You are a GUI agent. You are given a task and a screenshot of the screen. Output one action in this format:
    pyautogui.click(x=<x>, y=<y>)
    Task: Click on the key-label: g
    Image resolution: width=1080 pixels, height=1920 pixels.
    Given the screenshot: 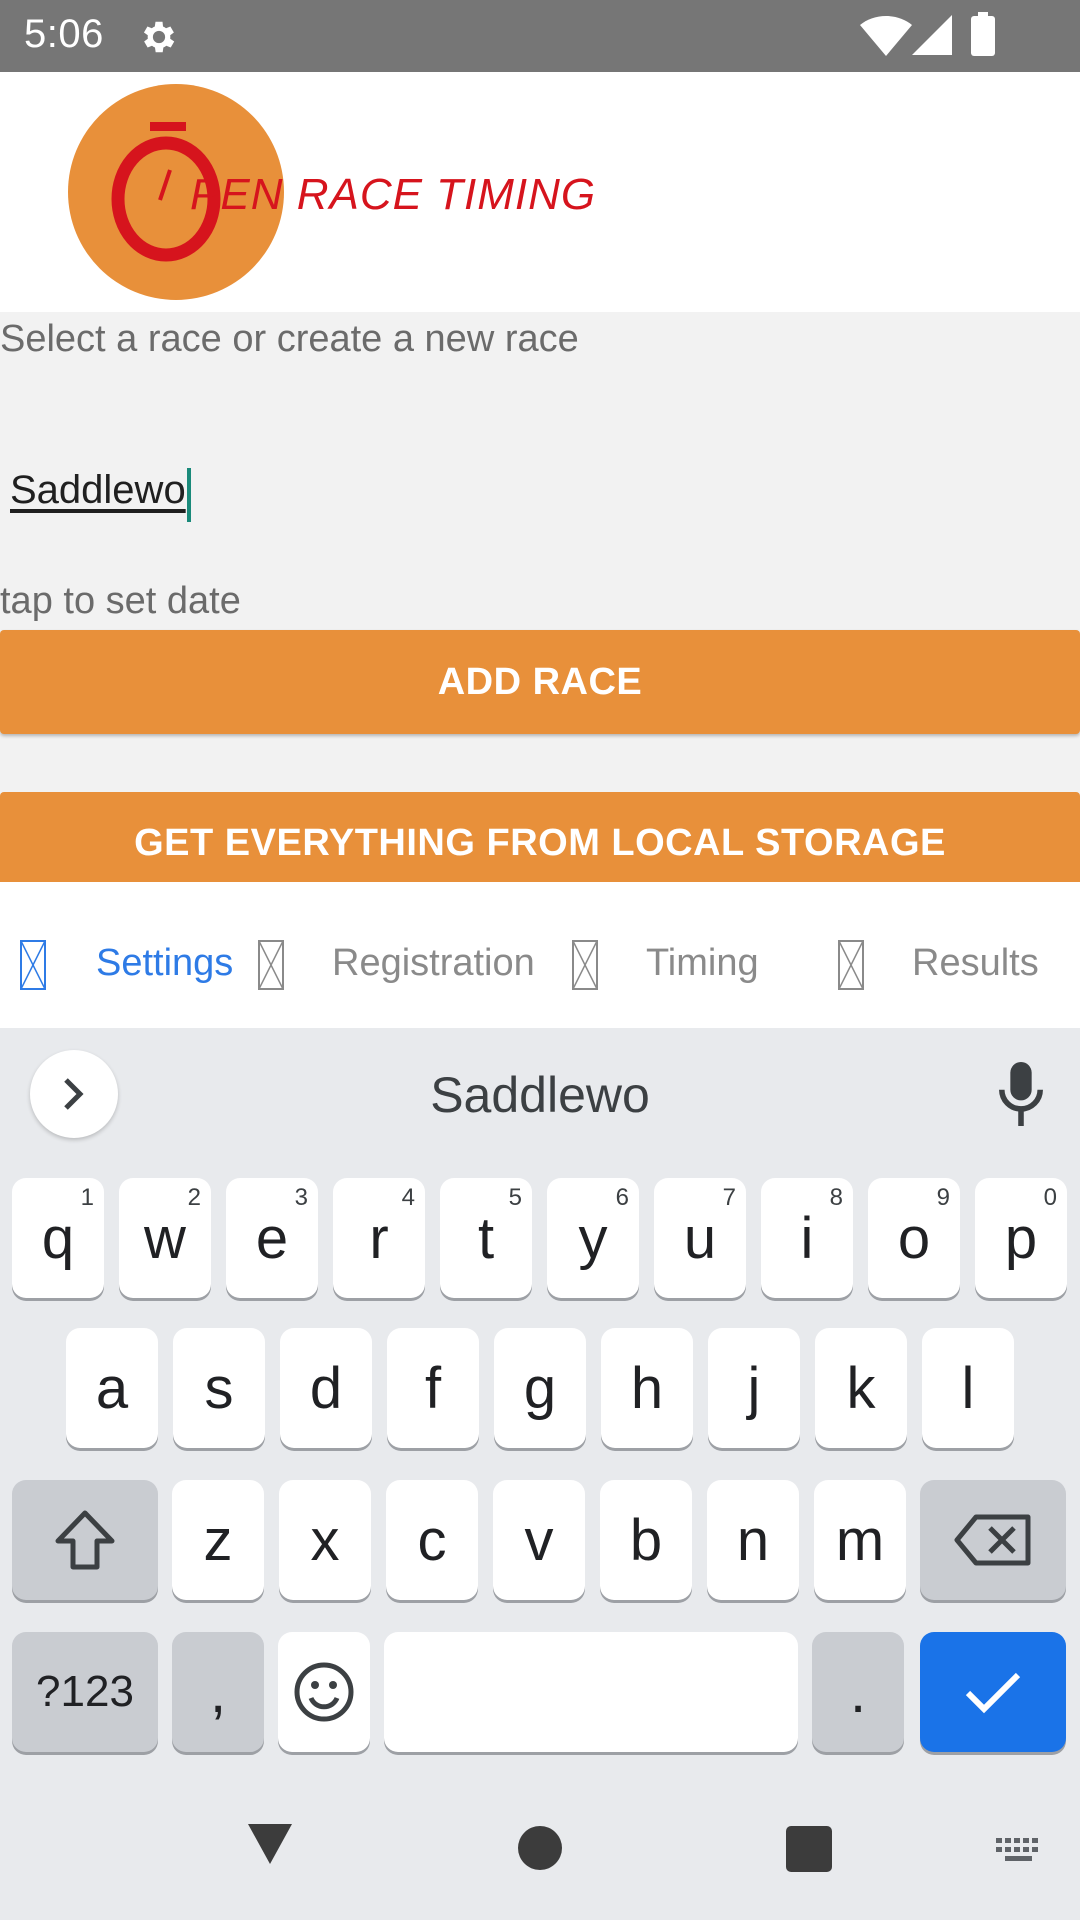 What is the action you would take?
    pyautogui.click(x=540, y=1388)
    